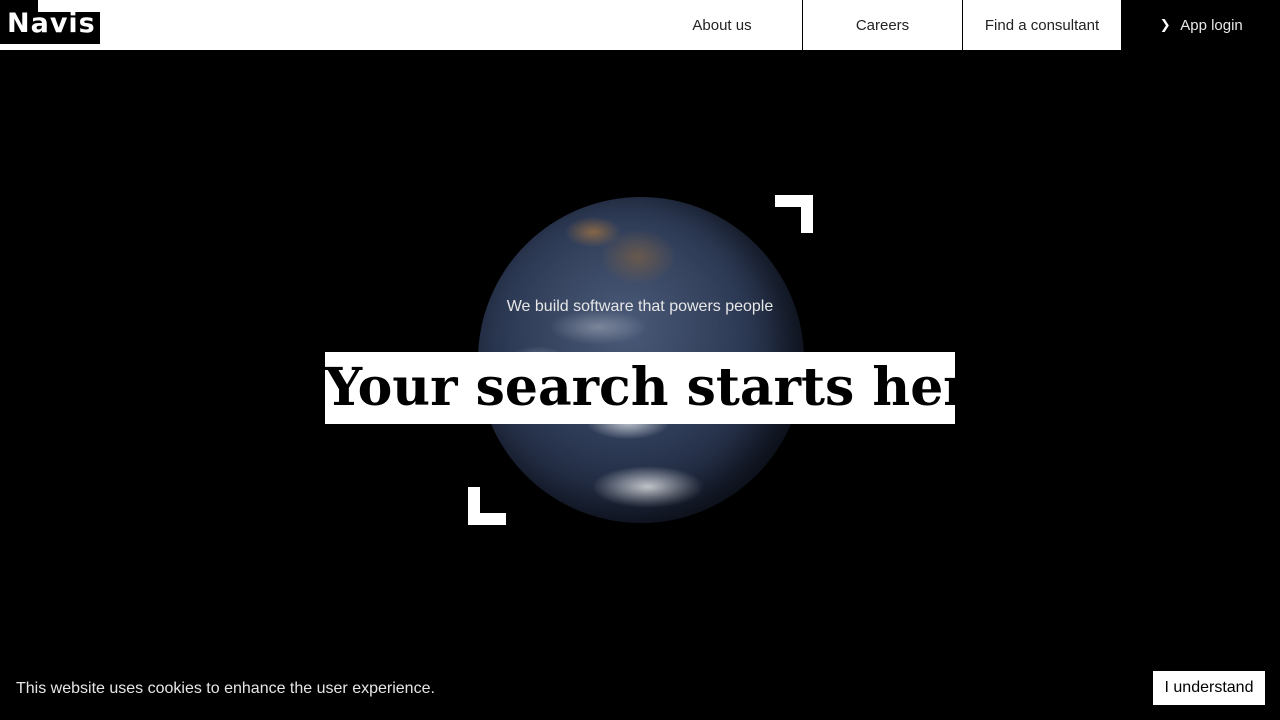 Image resolution: width=1280 pixels, height=720 pixels. Describe the element at coordinates (882, 25) in the screenshot. I see `nav-careers: Careers` at that location.